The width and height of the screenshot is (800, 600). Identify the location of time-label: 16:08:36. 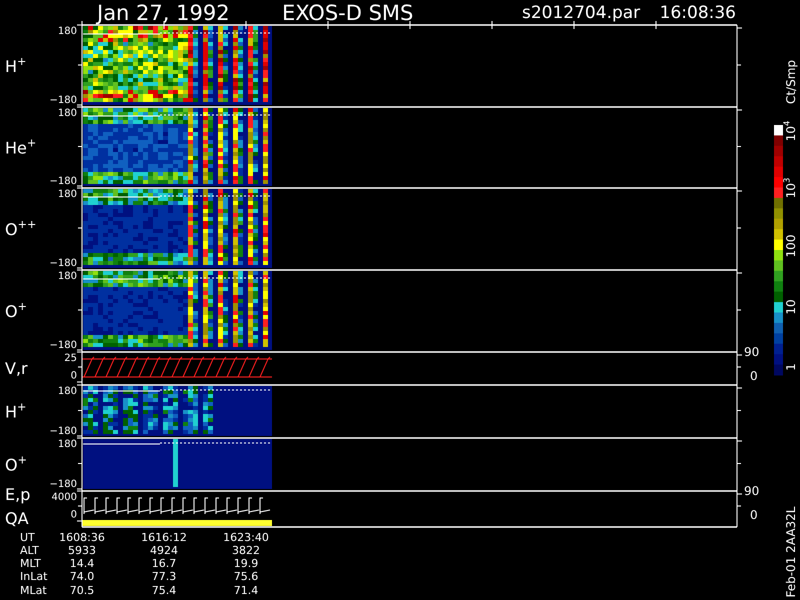
(698, 13).